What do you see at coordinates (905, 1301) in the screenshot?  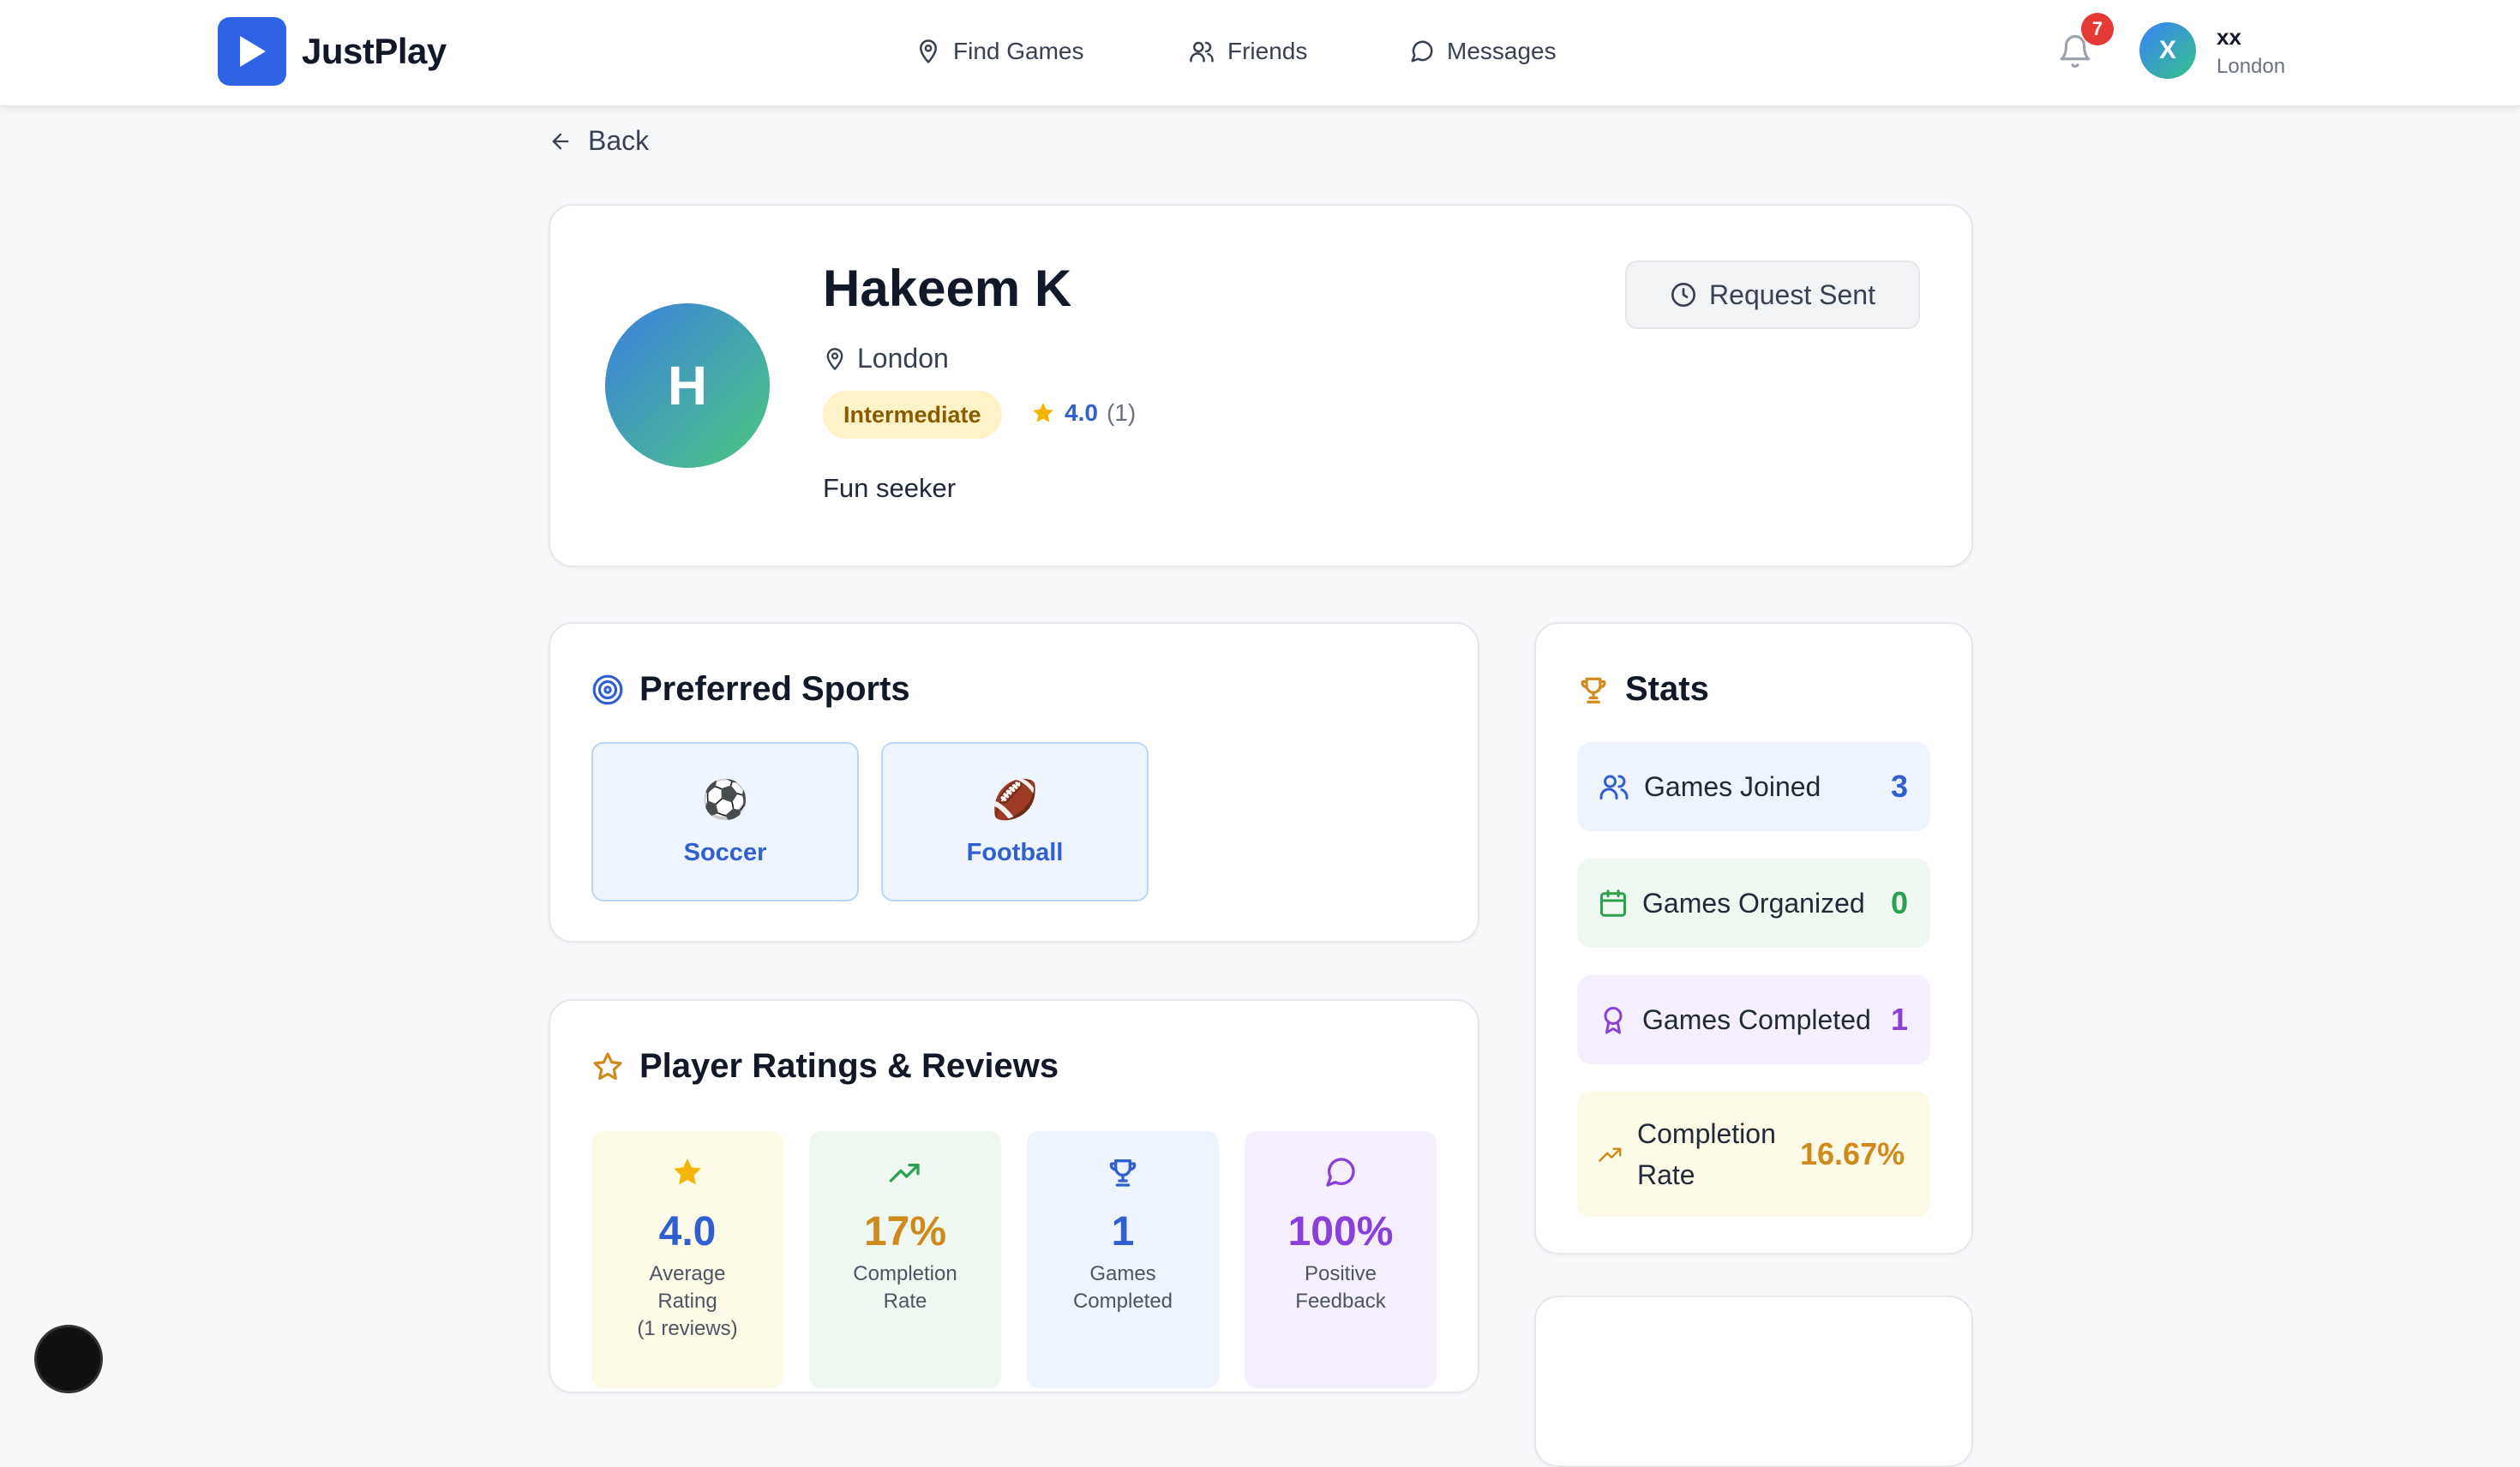 I see `rating-tile-label: Rate` at bounding box center [905, 1301].